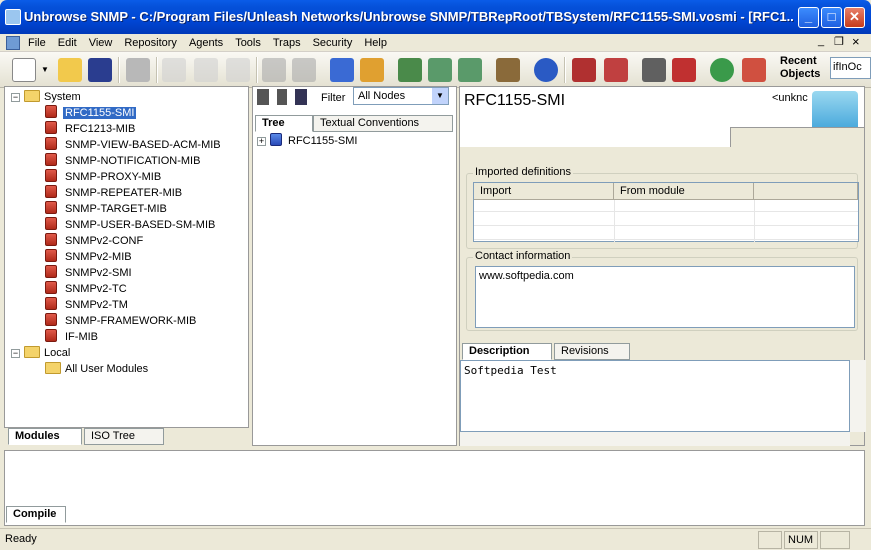 This screenshot has width=871, height=550. I want to click on tree-node-module: SNMP-PROXY-MIB, so click(104, 177).